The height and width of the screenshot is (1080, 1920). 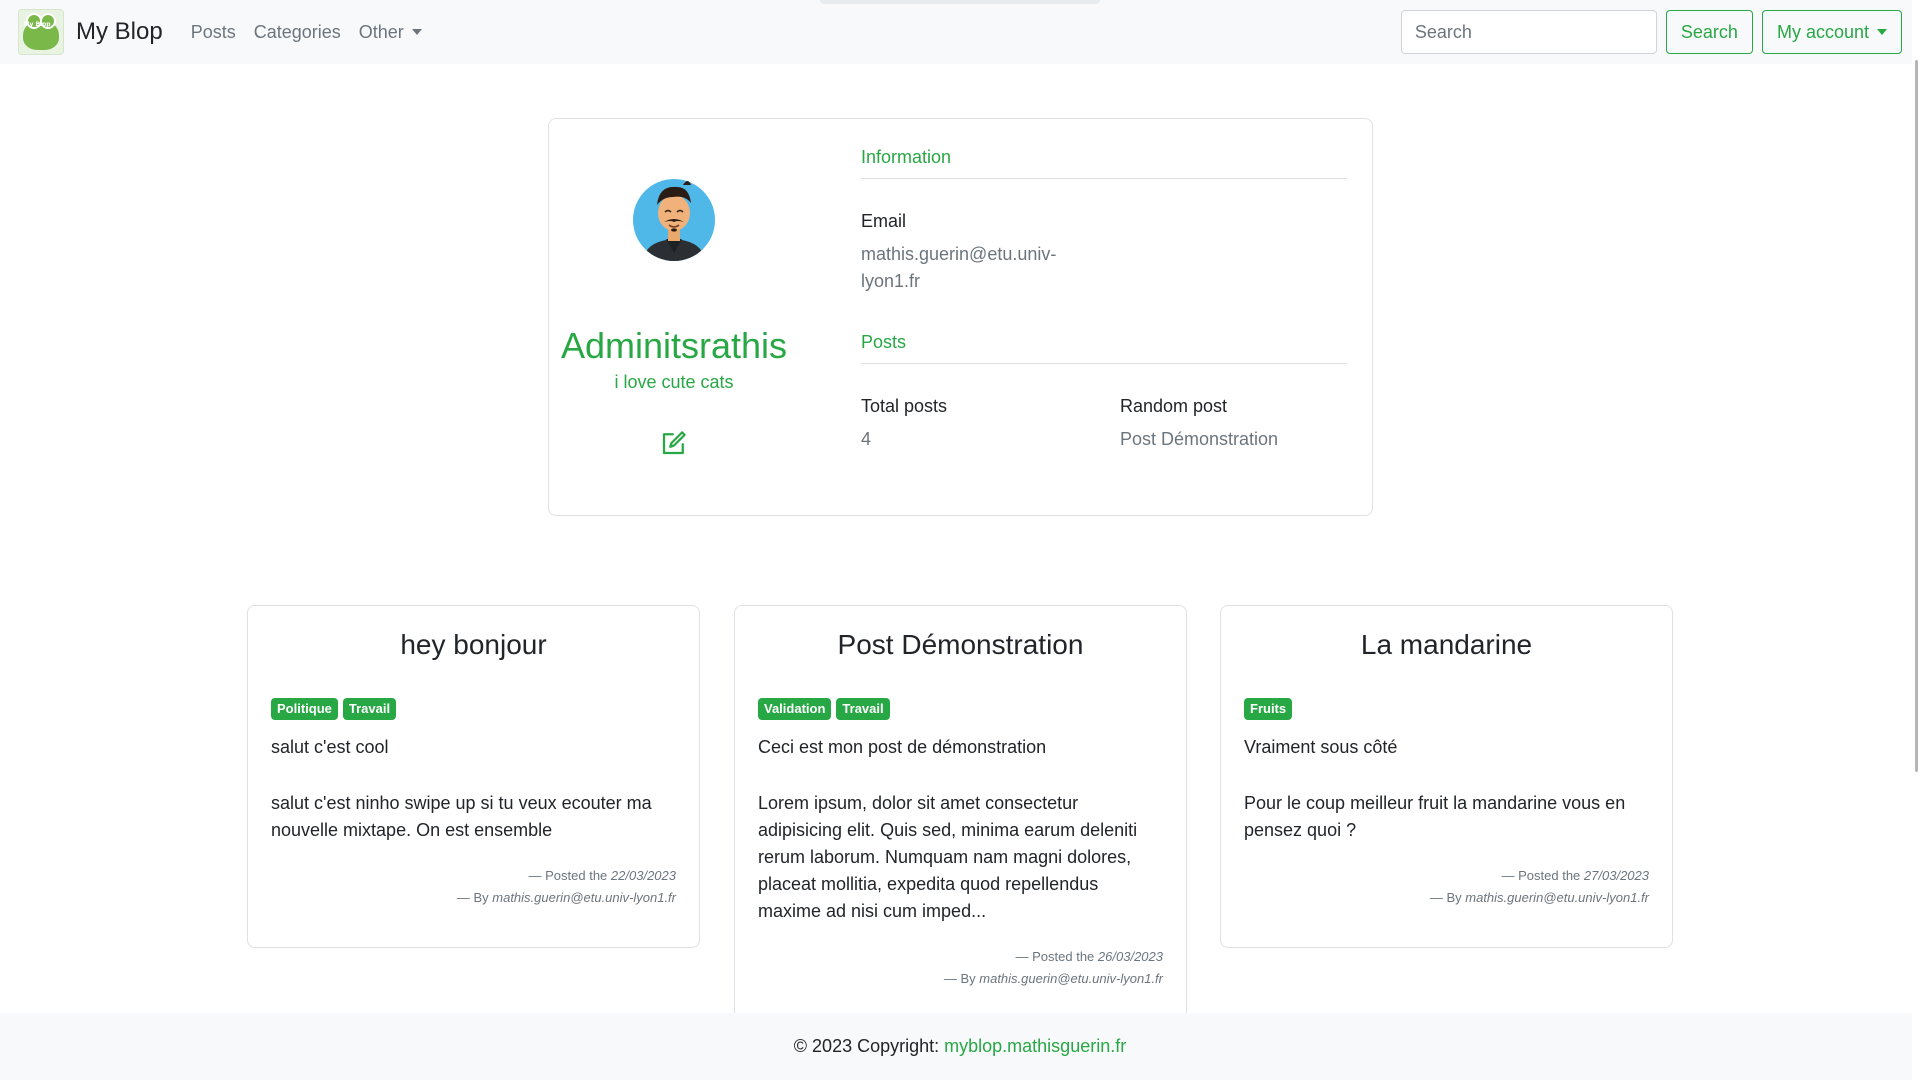 I want to click on my-account-dropdown: My account, so click(x=1831, y=32).